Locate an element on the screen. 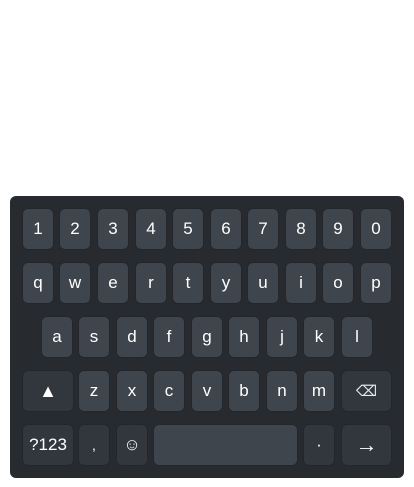  key-q: q is located at coordinates (38, 283).